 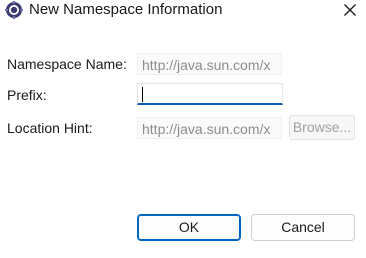 What do you see at coordinates (50, 128) in the screenshot?
I see `location-hint-label: Location Hint:` at bounding box center [50, 128].